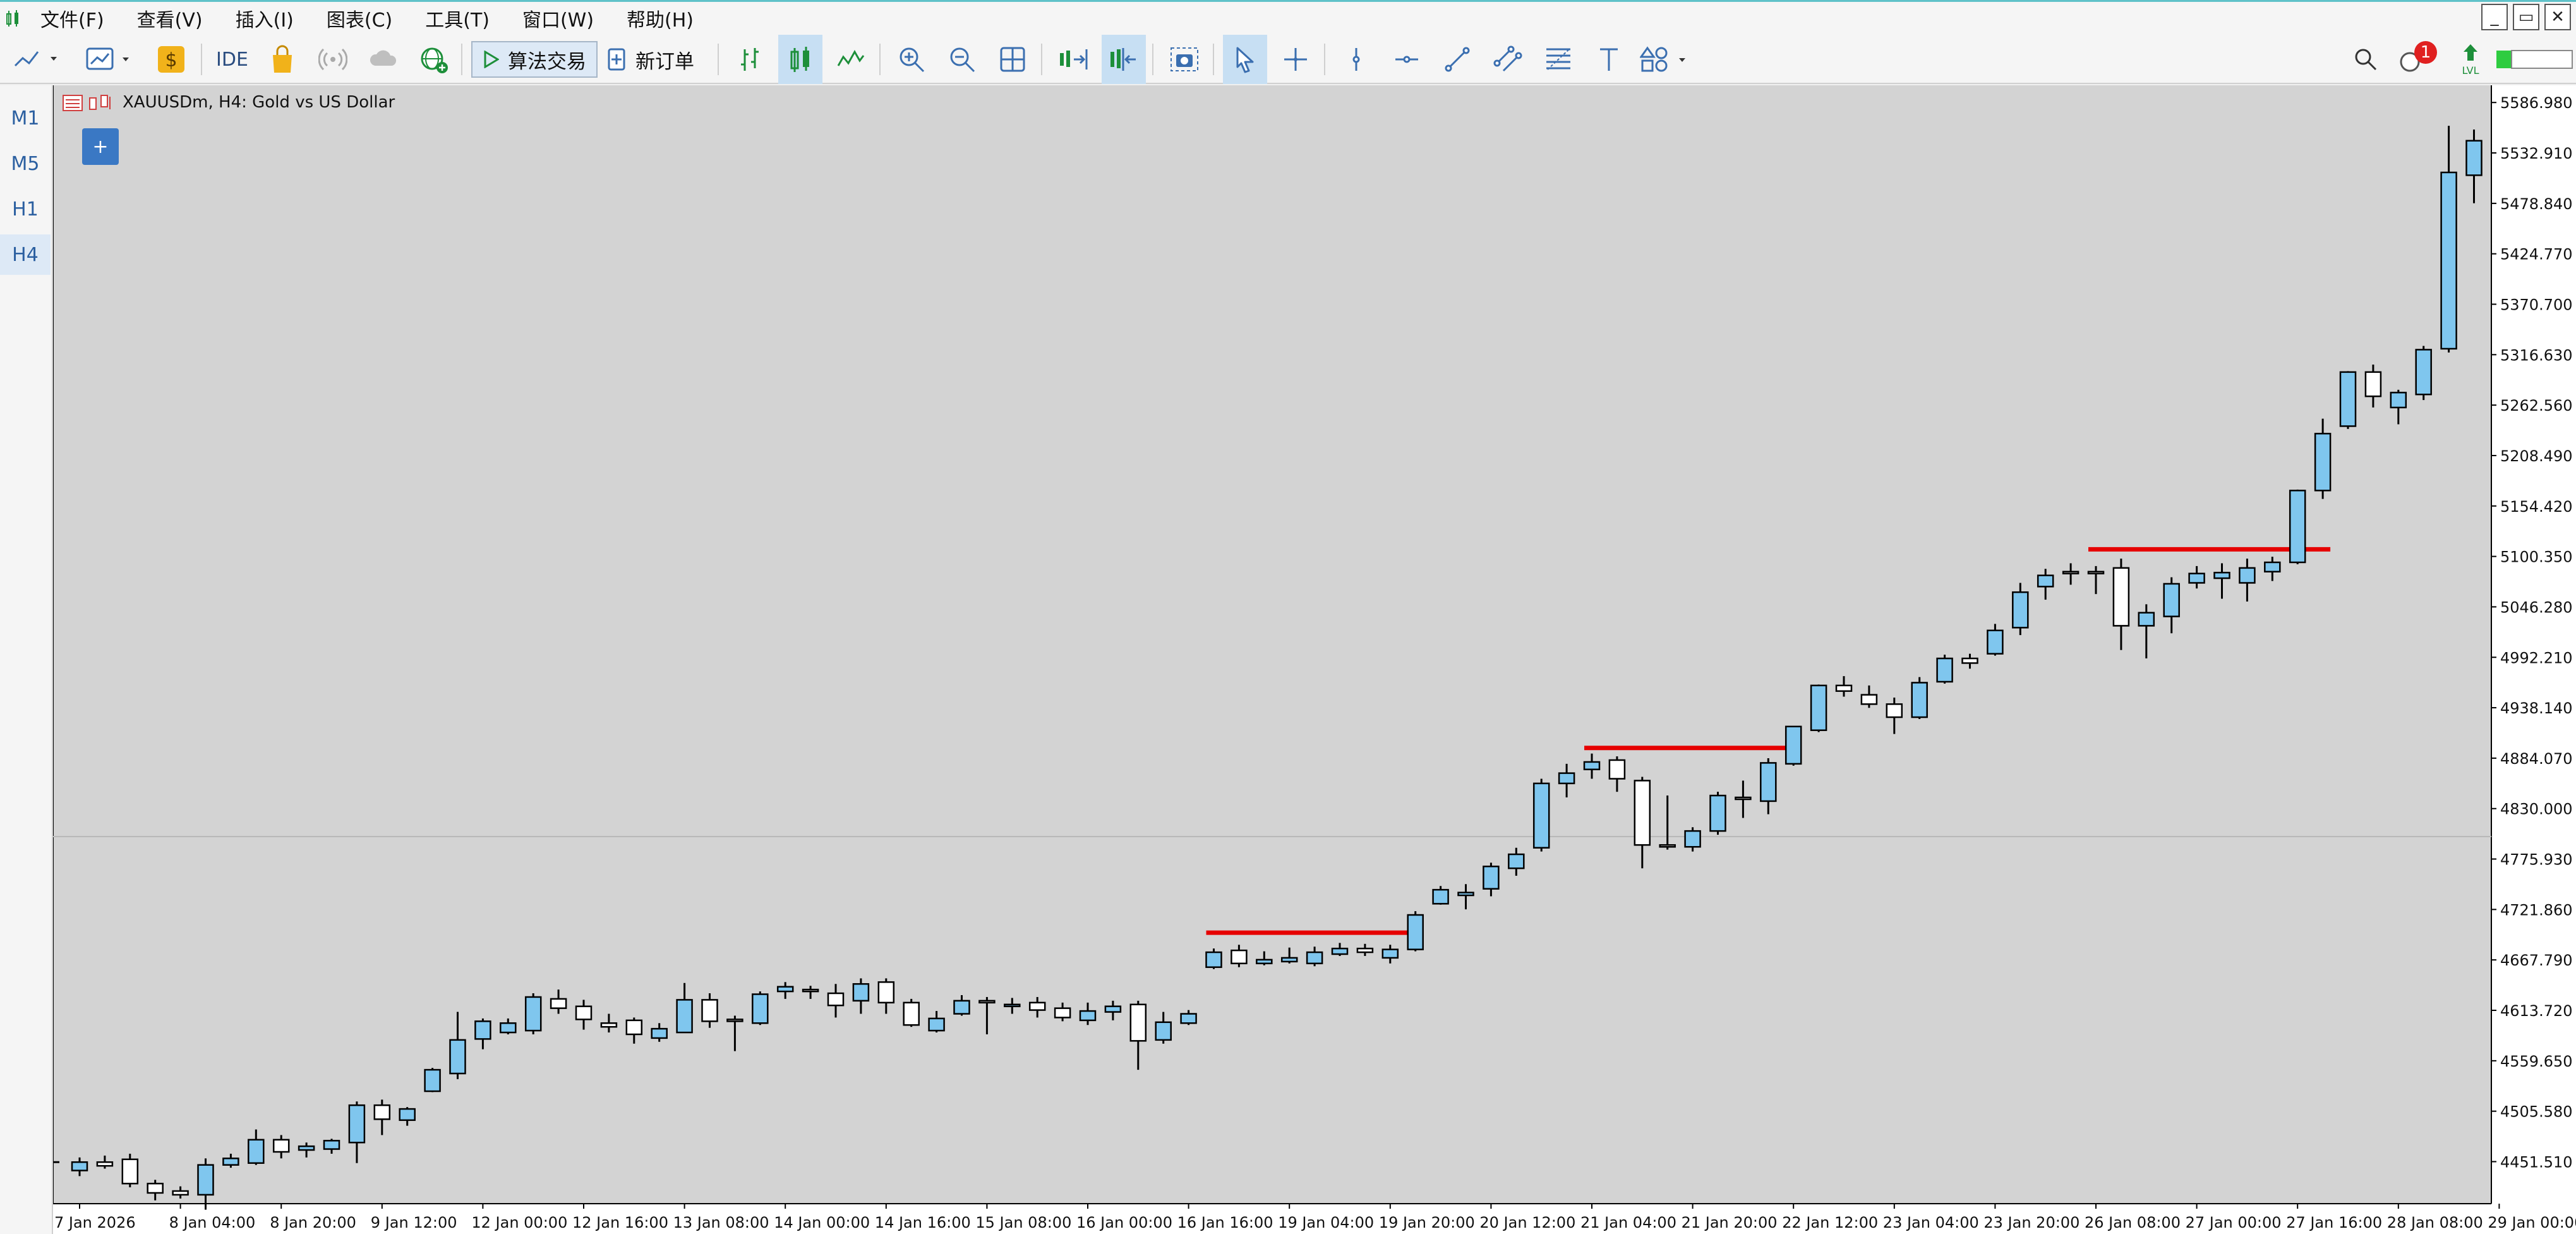  What do you see at coordinates (660, 18) in the screenshot?
I see `menu-help: 帮助(H)` at bounding box center [660, 18].